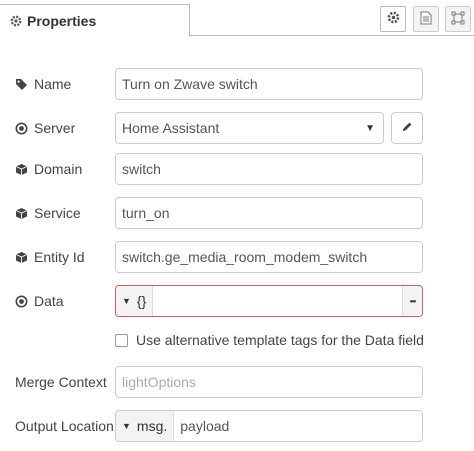  Describe the element at coordinates (412, 301) in the screenshot. I see `expand-editor-button: •••` at that location.